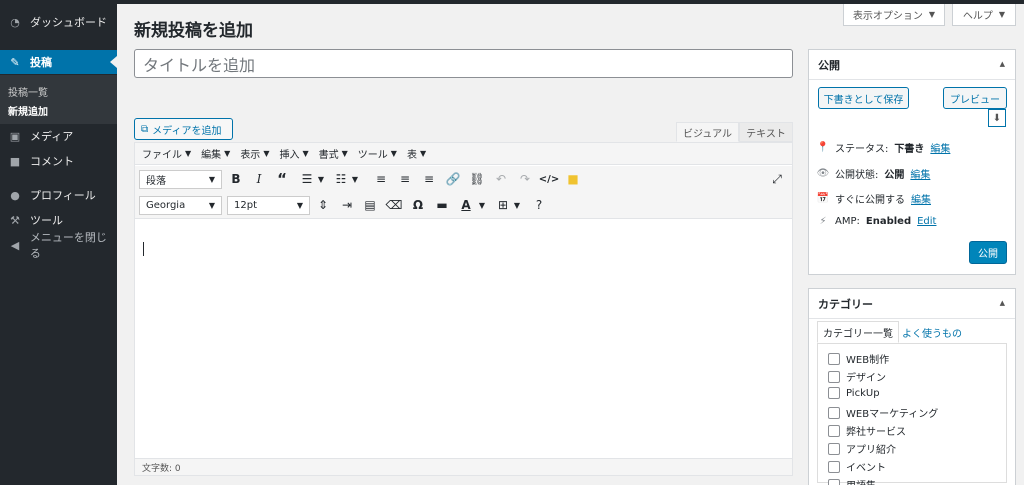 This screenshot has height=485, width=1024. What do you see at coordinates (858, 332) in the screenshot?
I see `tab-all-categories: カテゴリー一覧` at bounding box center [858, 332].